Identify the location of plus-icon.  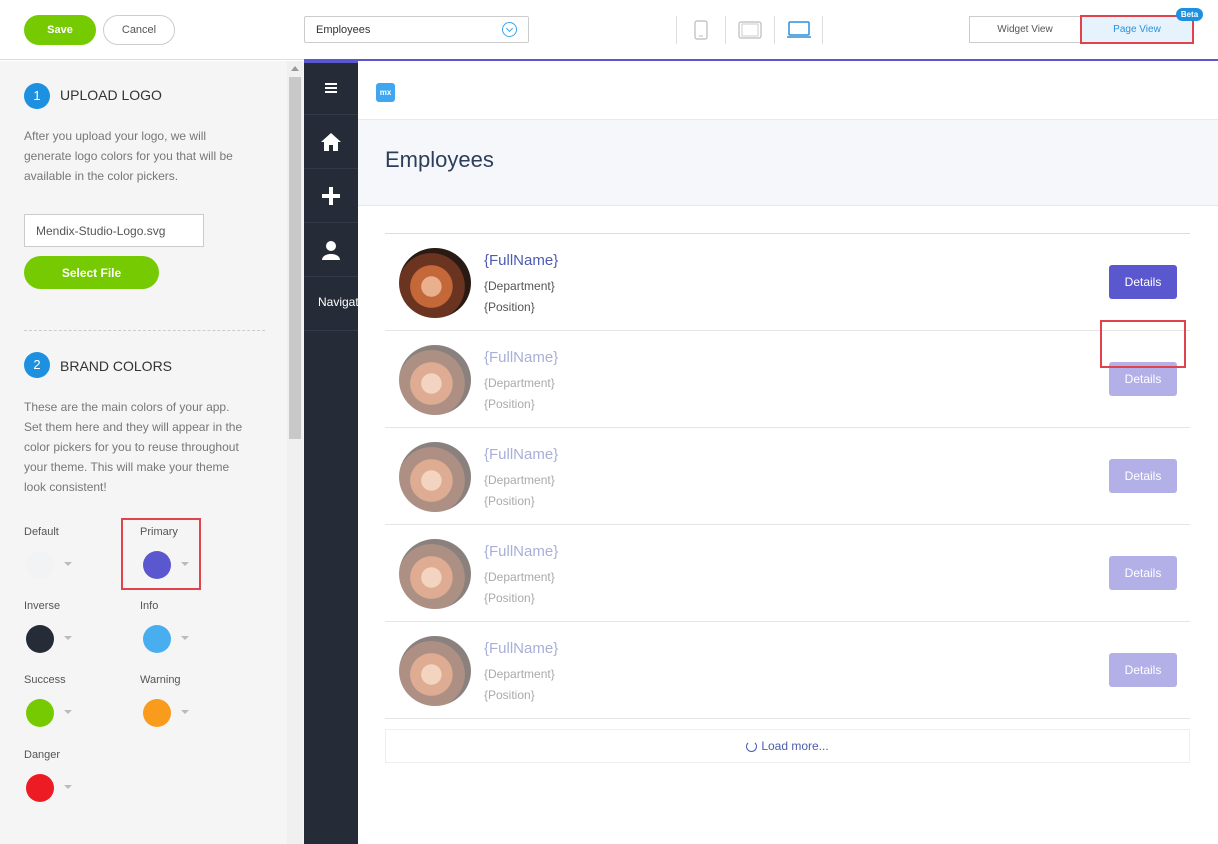
(331, 195).